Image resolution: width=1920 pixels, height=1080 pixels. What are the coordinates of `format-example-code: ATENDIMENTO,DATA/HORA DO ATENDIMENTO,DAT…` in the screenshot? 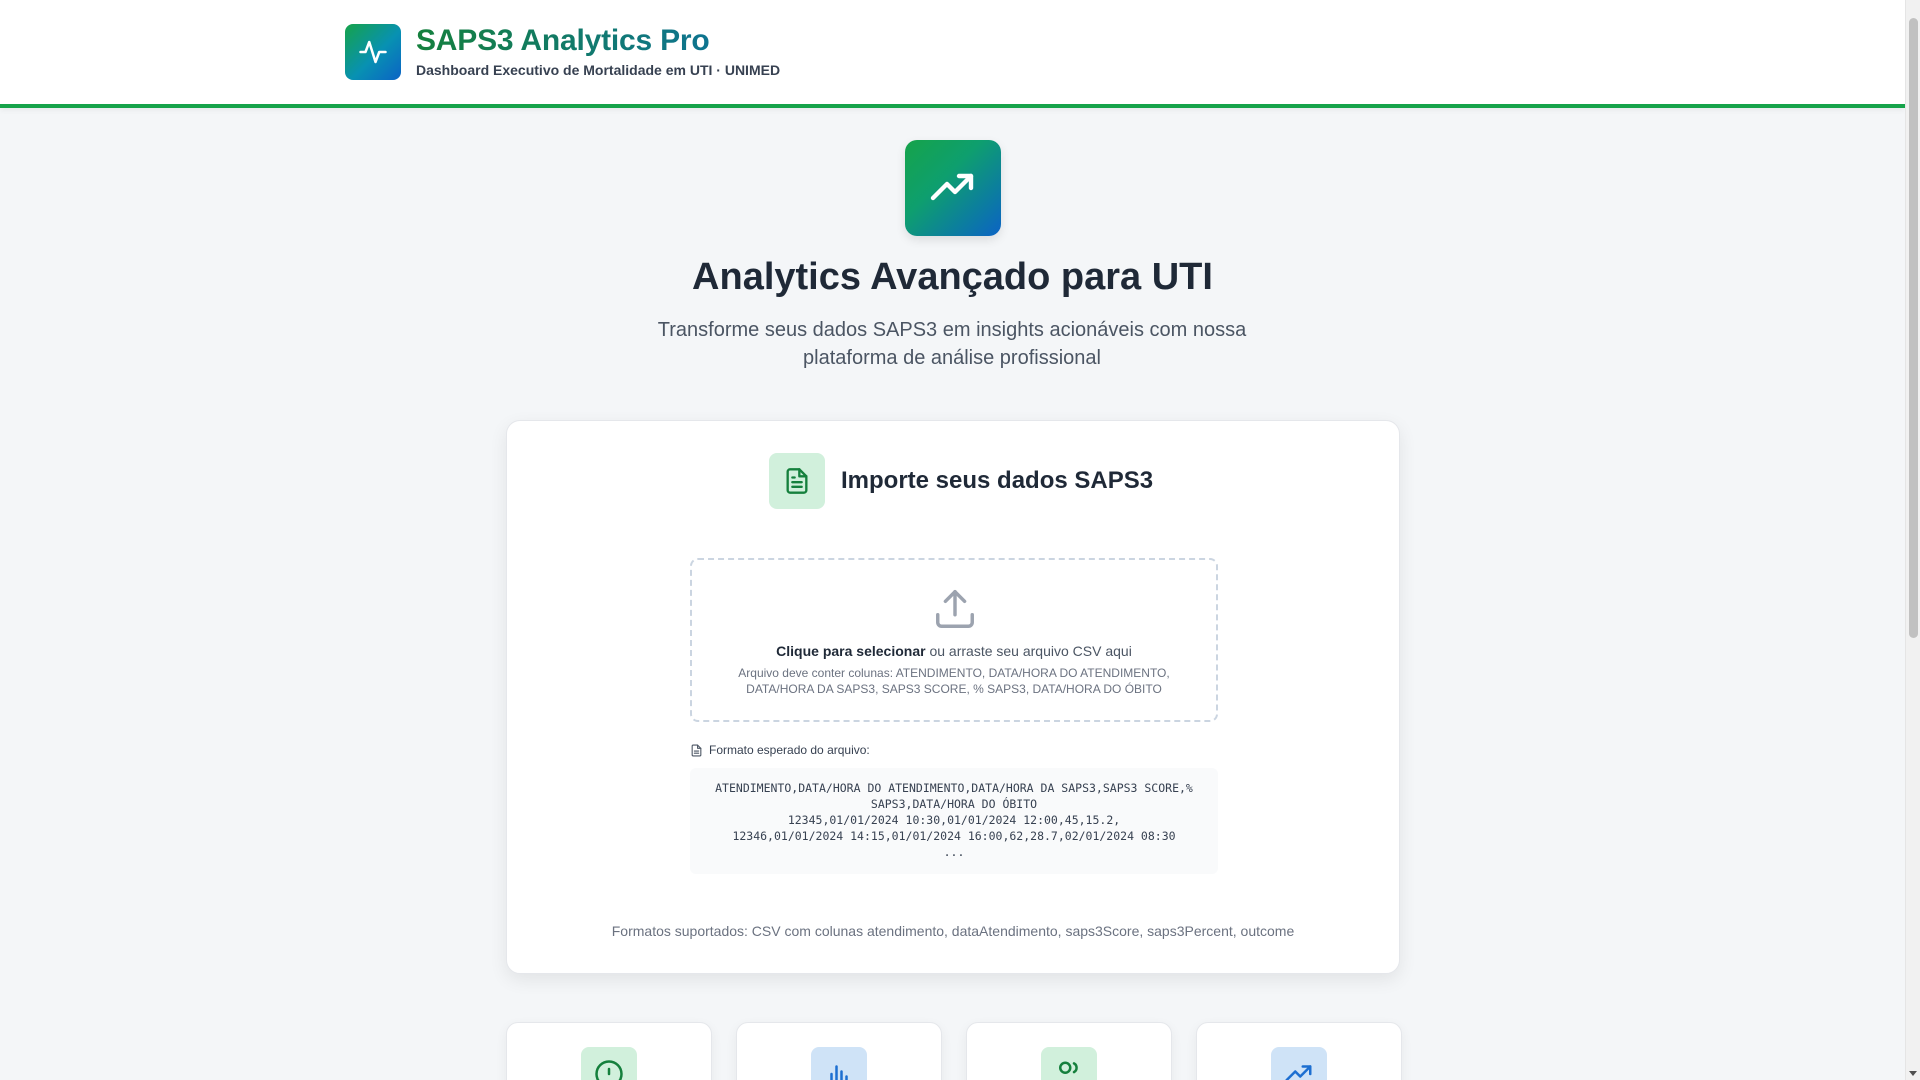 It's located at (954, 821).